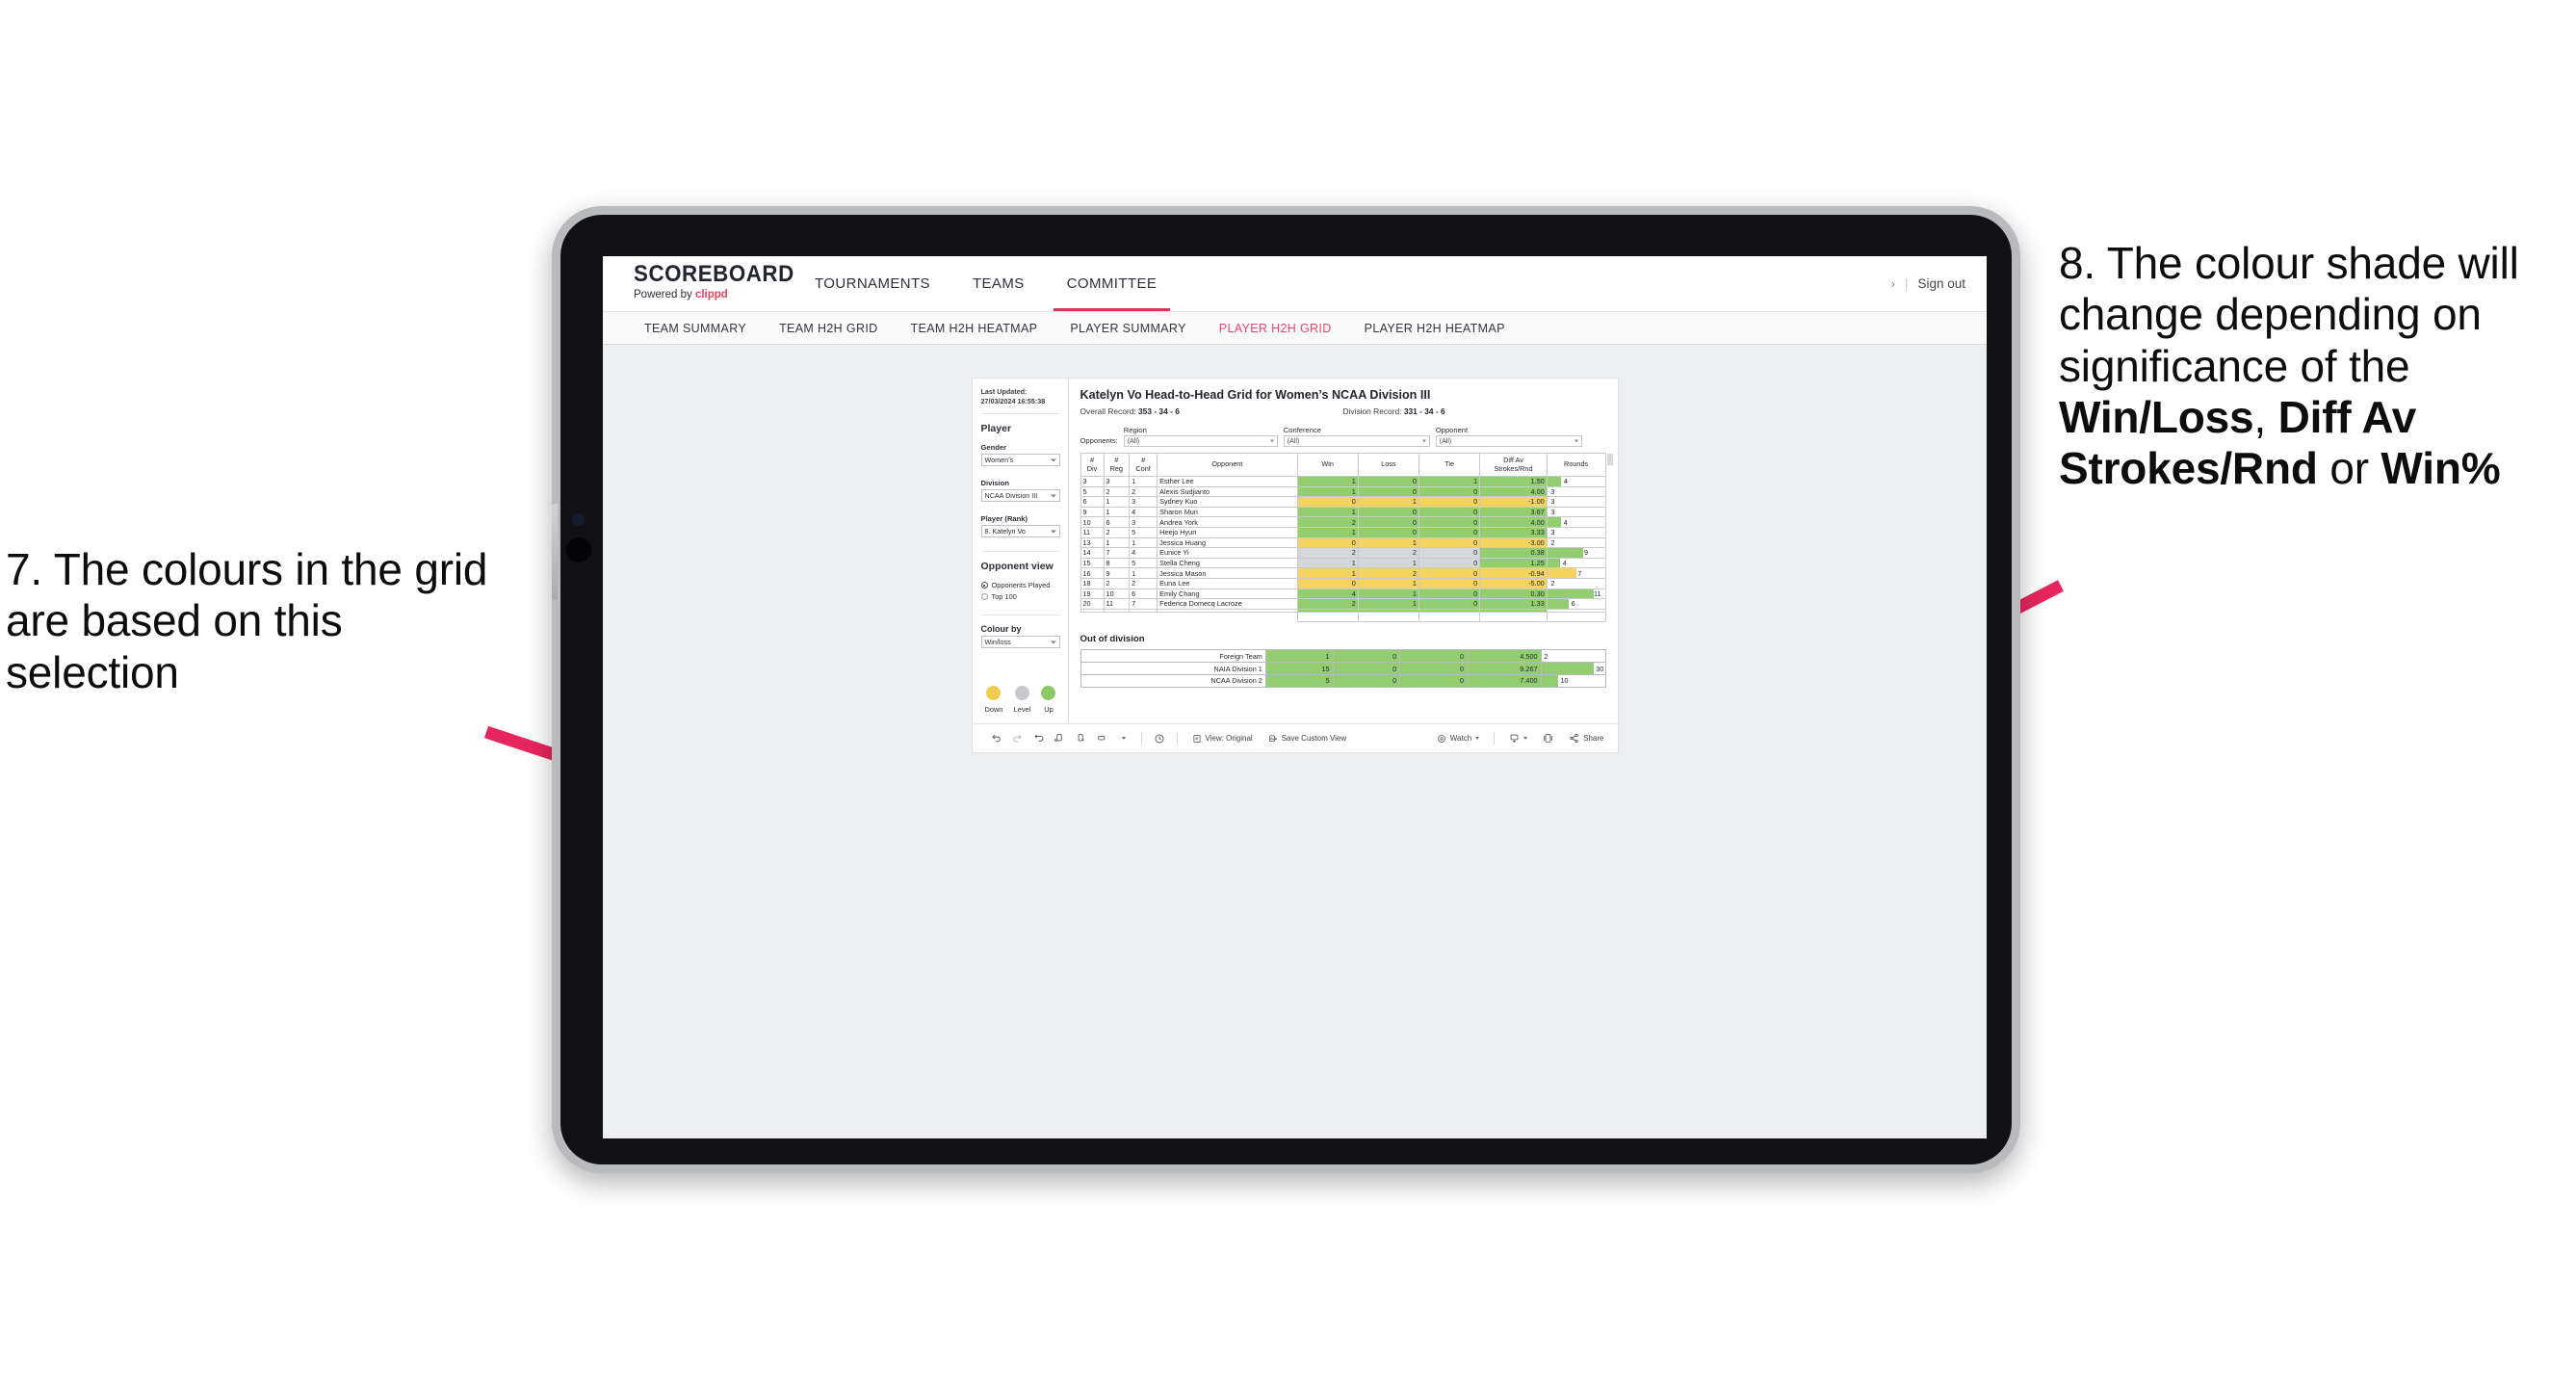  I want to click on colour-by-label: Colour by, so click(1001, 629).